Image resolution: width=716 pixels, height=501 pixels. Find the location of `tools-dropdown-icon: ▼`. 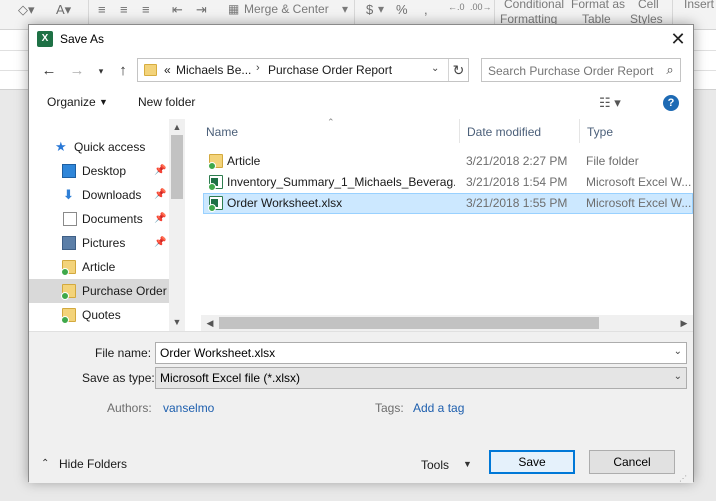

tools-dropdown-icon: ▼ is located at coordinates (467, 464).